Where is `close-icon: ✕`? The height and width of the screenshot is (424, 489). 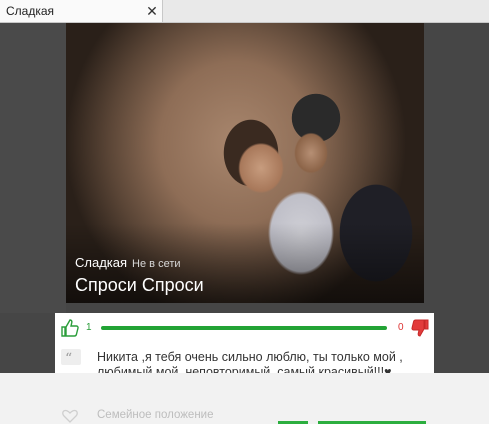 close-icon: ✕ is located at coordinates (152, 11).